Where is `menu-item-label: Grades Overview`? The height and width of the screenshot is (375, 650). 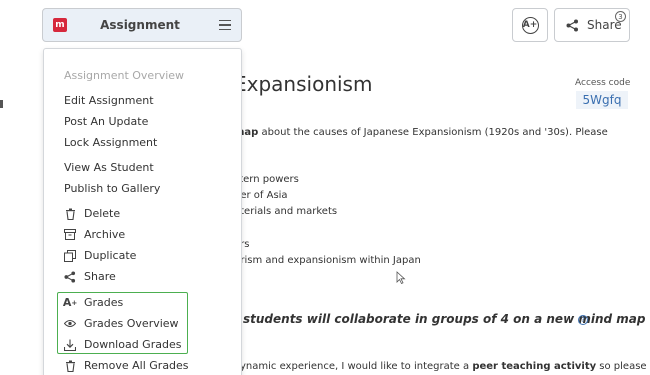 menu-item-label: Grades Overview is located at coordinates (131, 323).